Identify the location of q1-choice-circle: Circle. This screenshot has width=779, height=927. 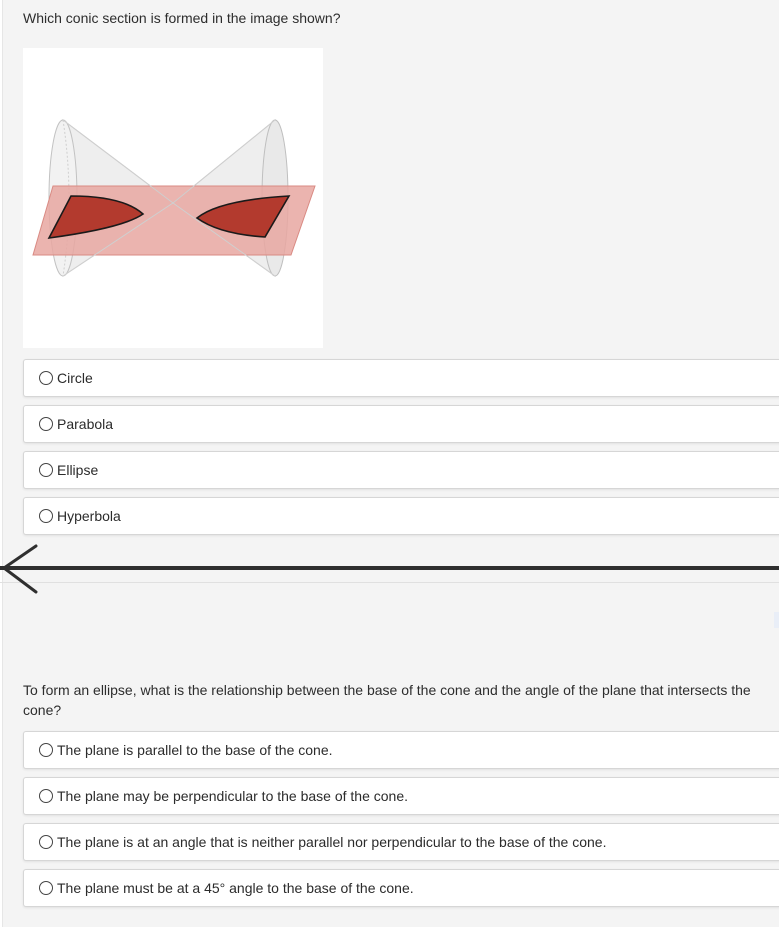
(401, 378).